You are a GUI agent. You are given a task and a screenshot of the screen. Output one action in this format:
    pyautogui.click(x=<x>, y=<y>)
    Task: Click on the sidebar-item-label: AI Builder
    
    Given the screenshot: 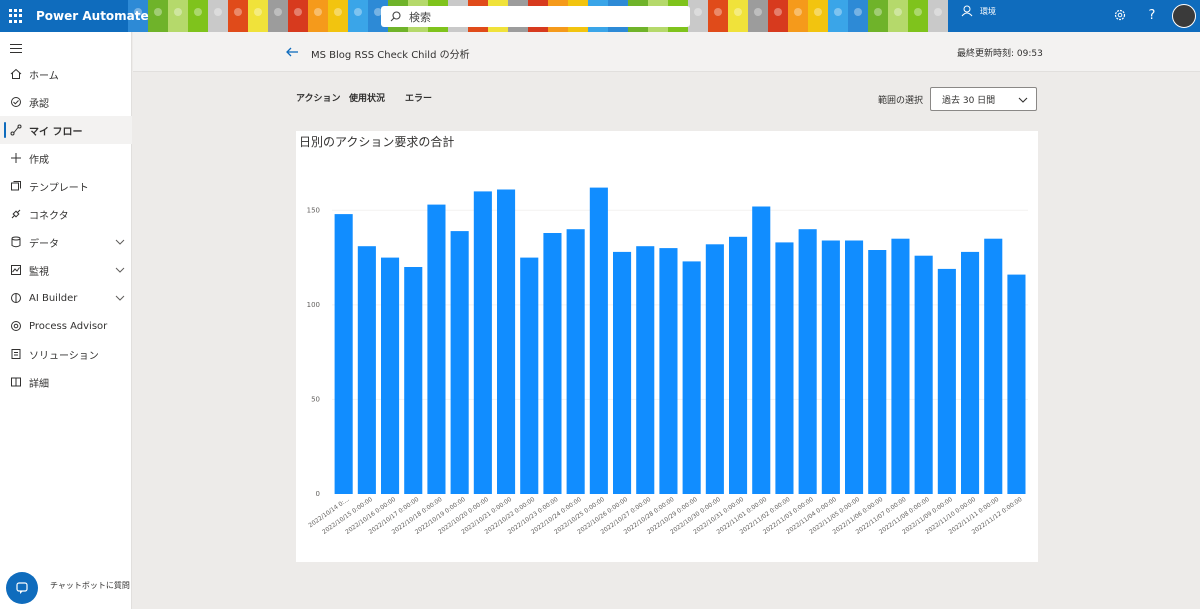 What is the action you would take?
    pyautogui.click(x=53, y=298)
    